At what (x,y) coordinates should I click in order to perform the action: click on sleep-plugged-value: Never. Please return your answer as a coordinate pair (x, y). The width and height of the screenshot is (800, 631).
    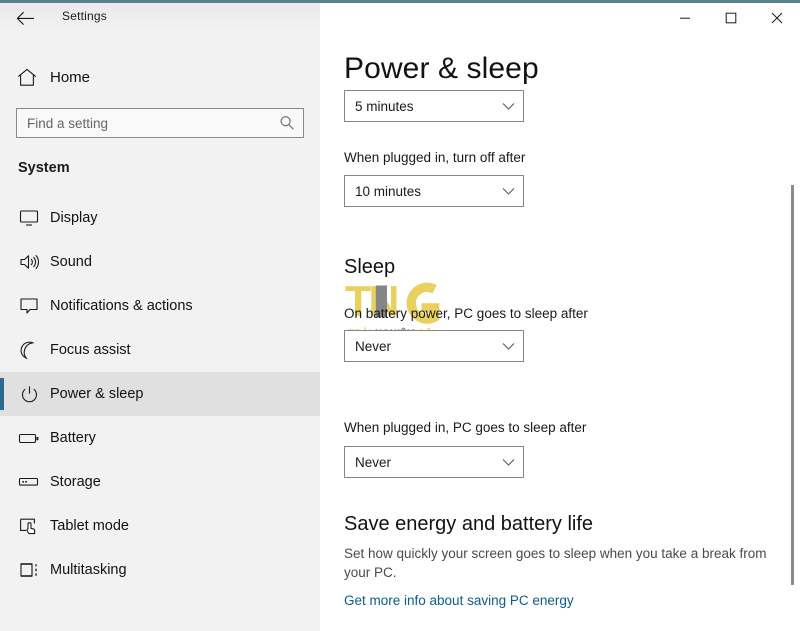
    Looking at the image, I should click on (373, 462).